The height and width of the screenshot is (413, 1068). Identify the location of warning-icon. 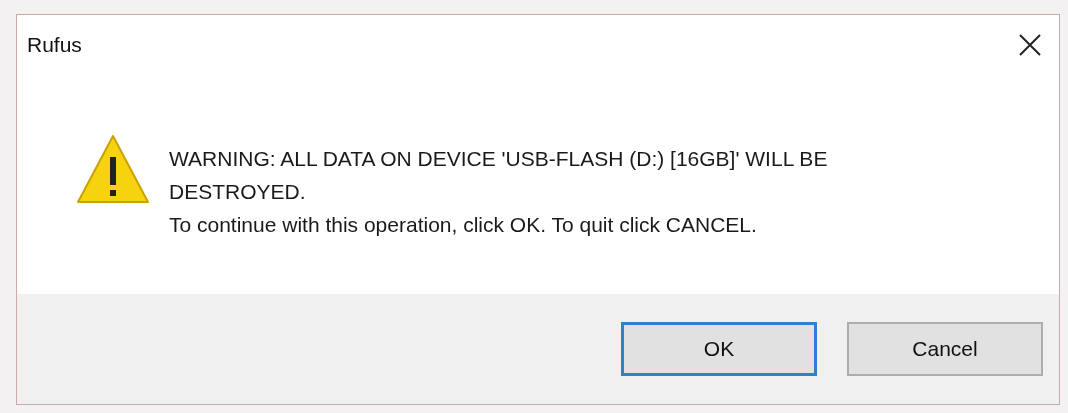
(113, 169).